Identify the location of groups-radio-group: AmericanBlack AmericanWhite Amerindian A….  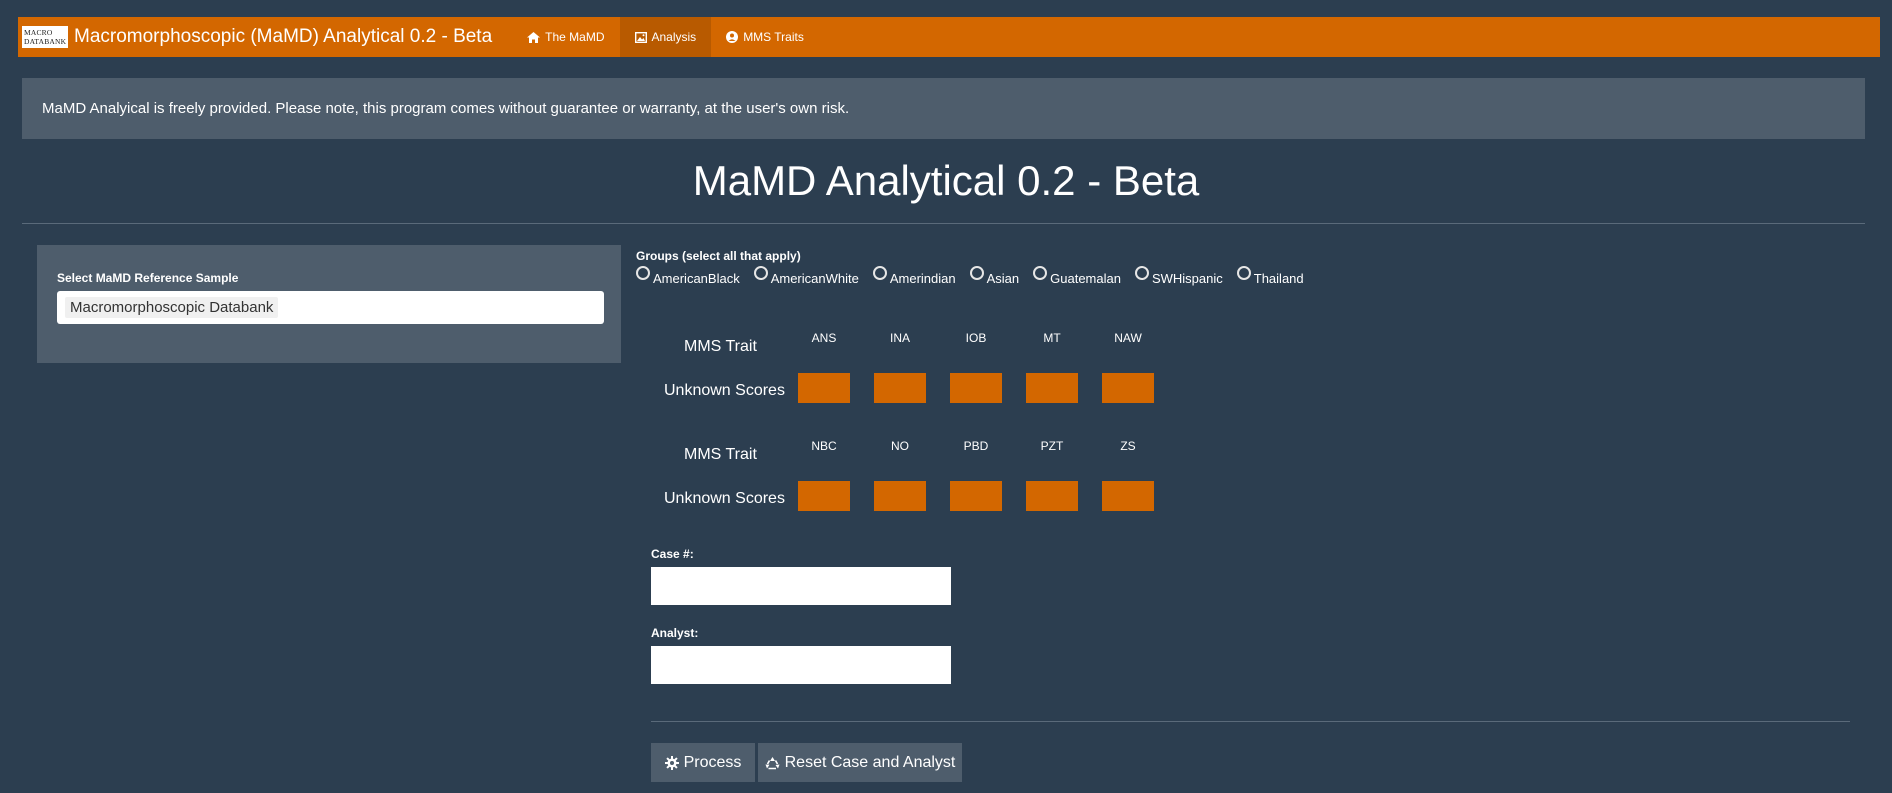
(977, 276).